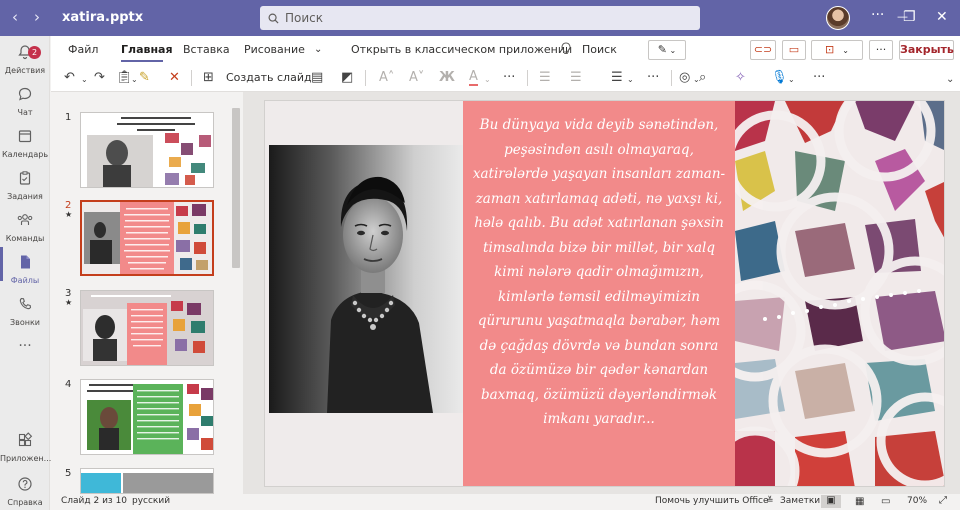 This screenshot has height=510, width=960. Describe the element at coordinates (25, 311) in the screenshot. I see `rail-calls: Звонки` at that location.